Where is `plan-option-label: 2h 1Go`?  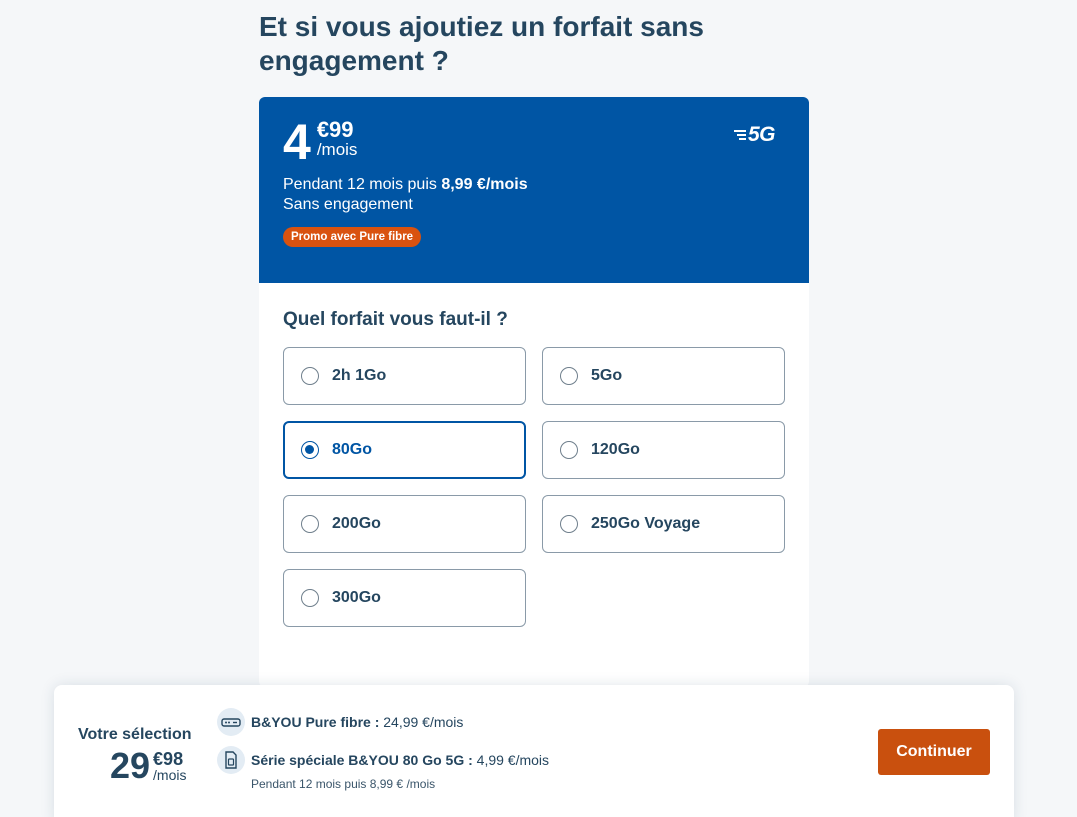 plan-option-label: 2h 1Go is located at coordinates (359, 375).